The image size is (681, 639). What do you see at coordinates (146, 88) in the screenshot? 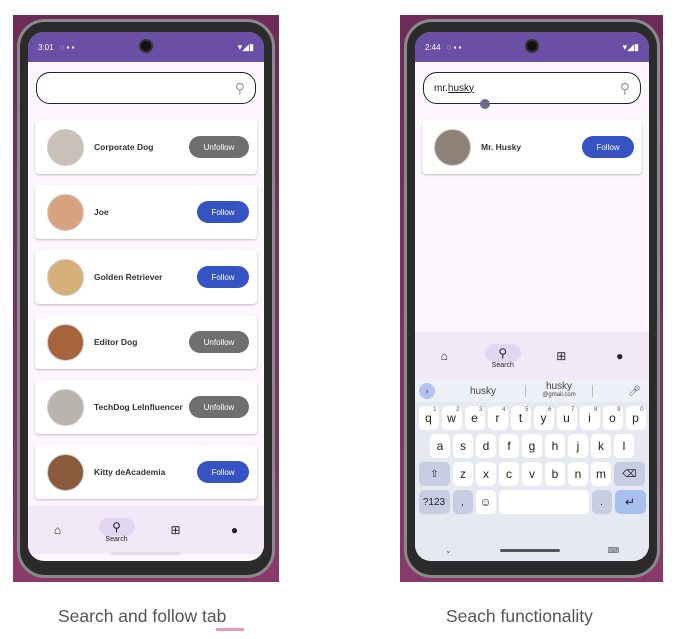
I see `search-input: ⚲` at bounding box center [146, 88].